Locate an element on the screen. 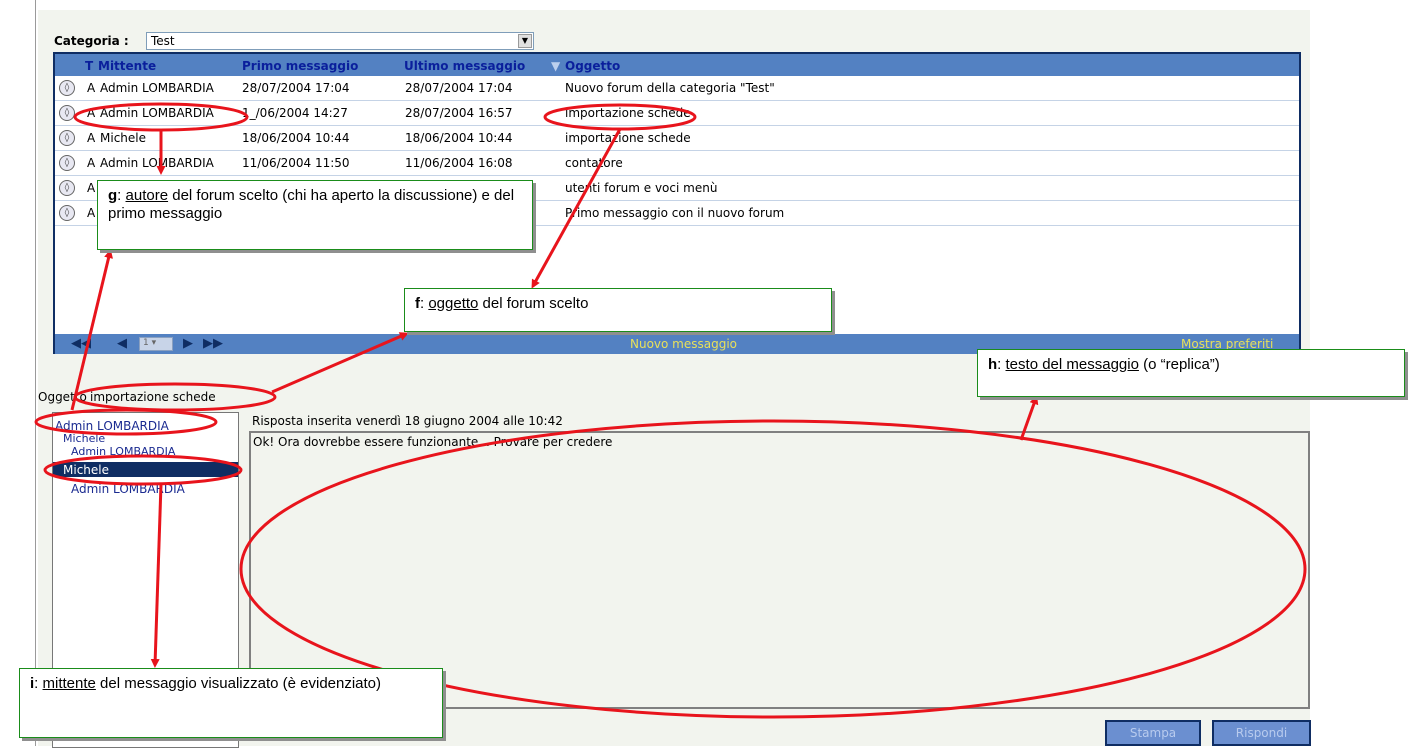 The height and width of the screenshot is (748, 1412). callout-f: f: oggetto del forum scelto is located at coordinates (618, 310).